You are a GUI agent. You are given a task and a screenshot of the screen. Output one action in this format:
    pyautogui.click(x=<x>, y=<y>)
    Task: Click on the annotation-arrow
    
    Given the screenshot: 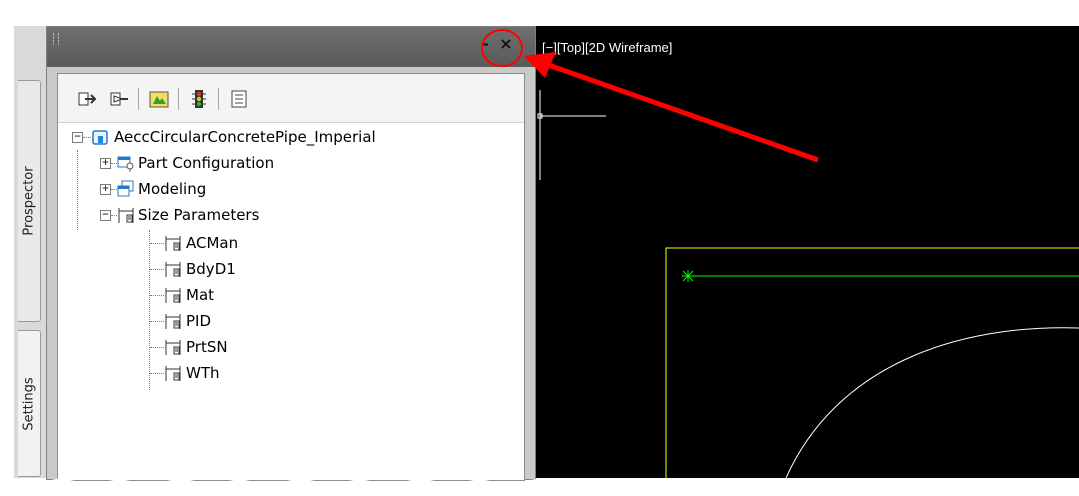 What is the action you would take?
    pyautogui.click(x=679, y=111)
    